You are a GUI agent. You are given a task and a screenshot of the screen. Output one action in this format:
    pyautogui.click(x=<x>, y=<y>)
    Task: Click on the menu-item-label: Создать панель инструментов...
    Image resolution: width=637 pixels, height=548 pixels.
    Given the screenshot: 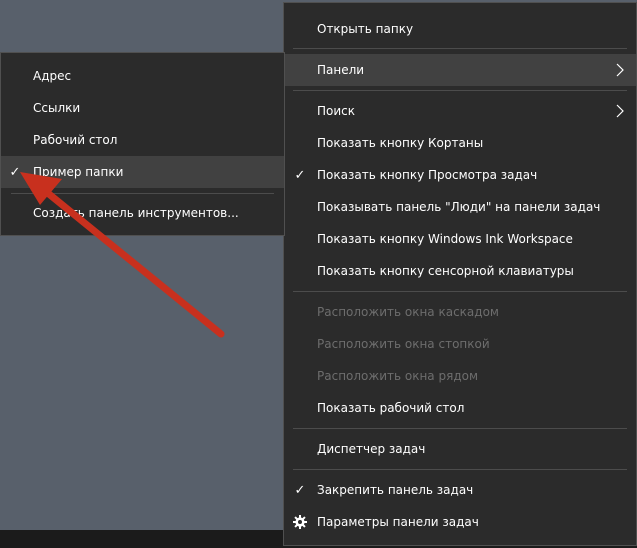 What is the action you would take?
    pyautogui.click(x=136, y=213)
    